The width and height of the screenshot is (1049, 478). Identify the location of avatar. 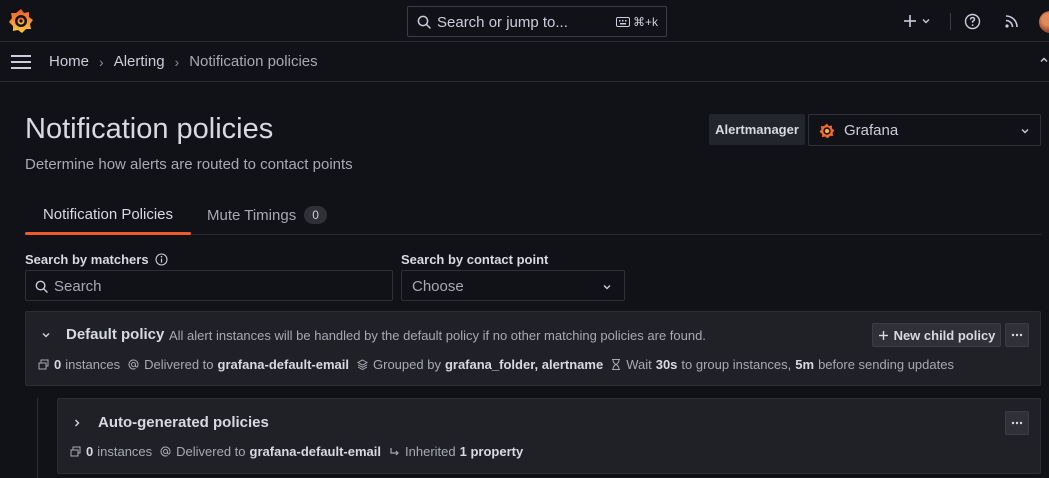
(1044, 22).